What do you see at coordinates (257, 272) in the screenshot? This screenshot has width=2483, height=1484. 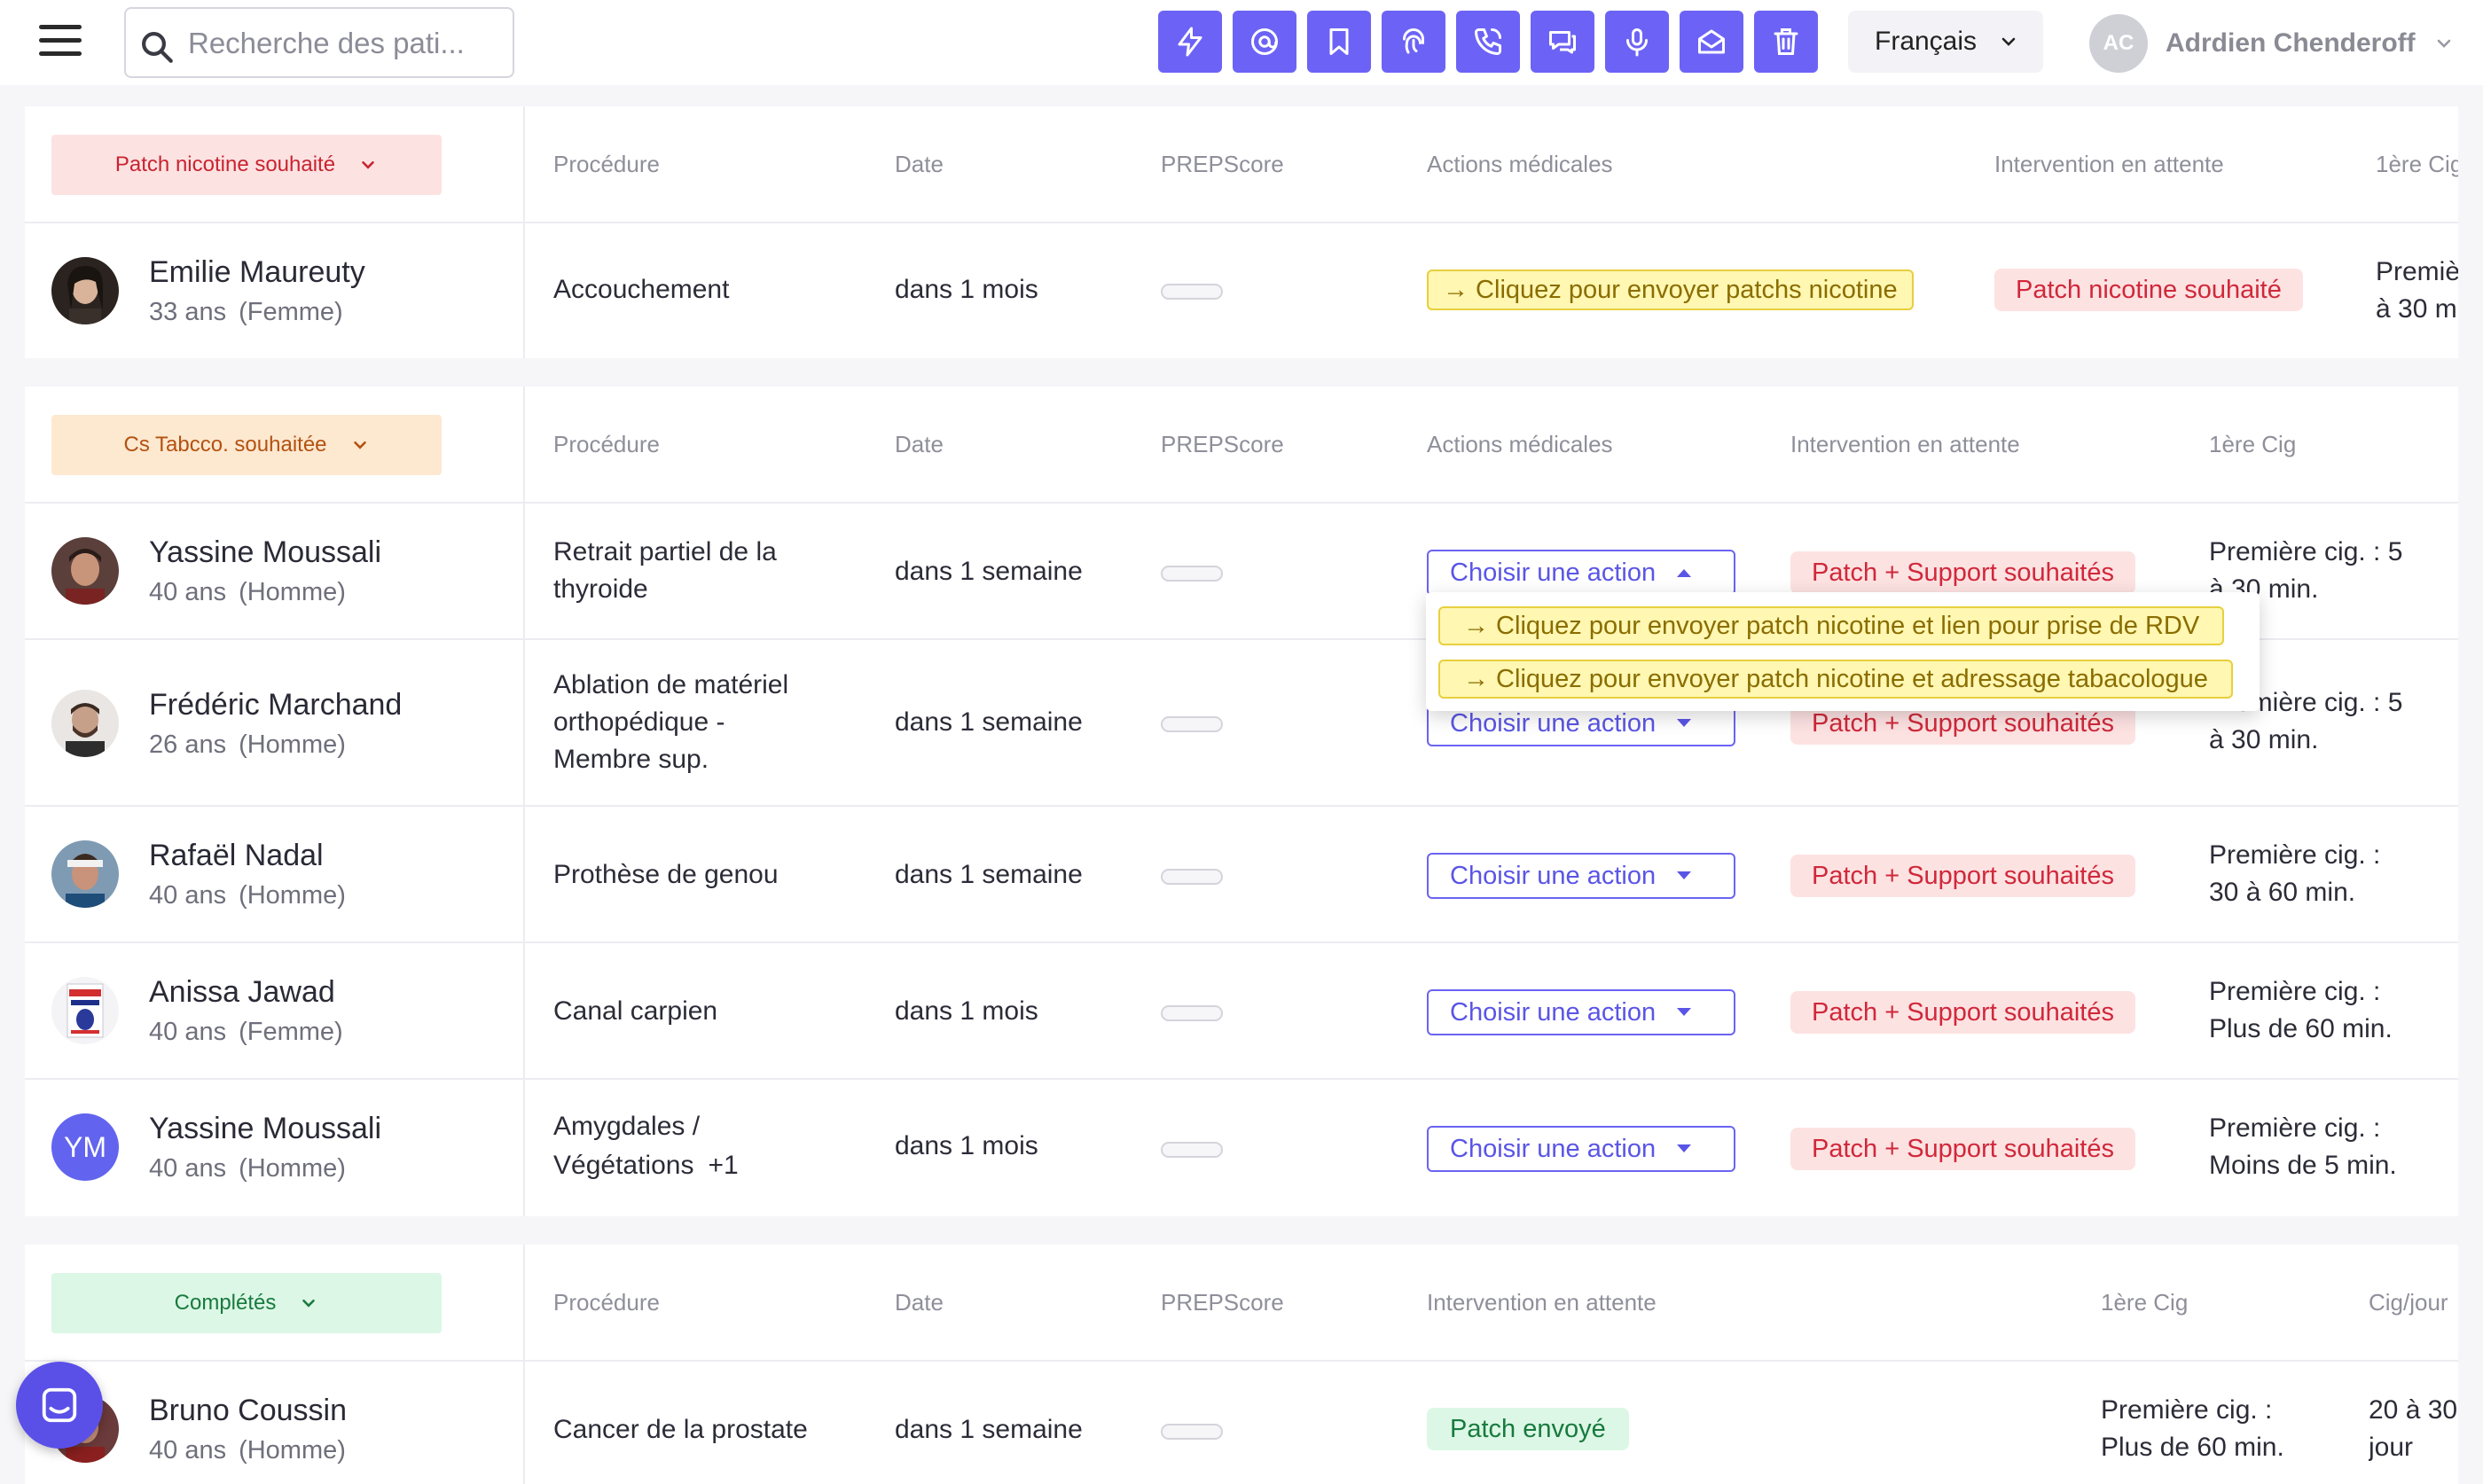 I see `patient-name: Emilie Maureuty` at bounding box center [257, 272].